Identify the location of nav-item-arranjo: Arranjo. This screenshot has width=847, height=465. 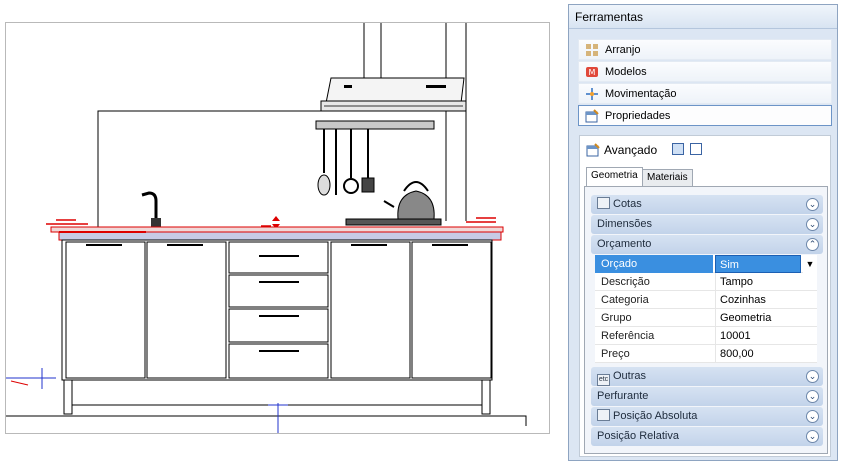
(705, 49).